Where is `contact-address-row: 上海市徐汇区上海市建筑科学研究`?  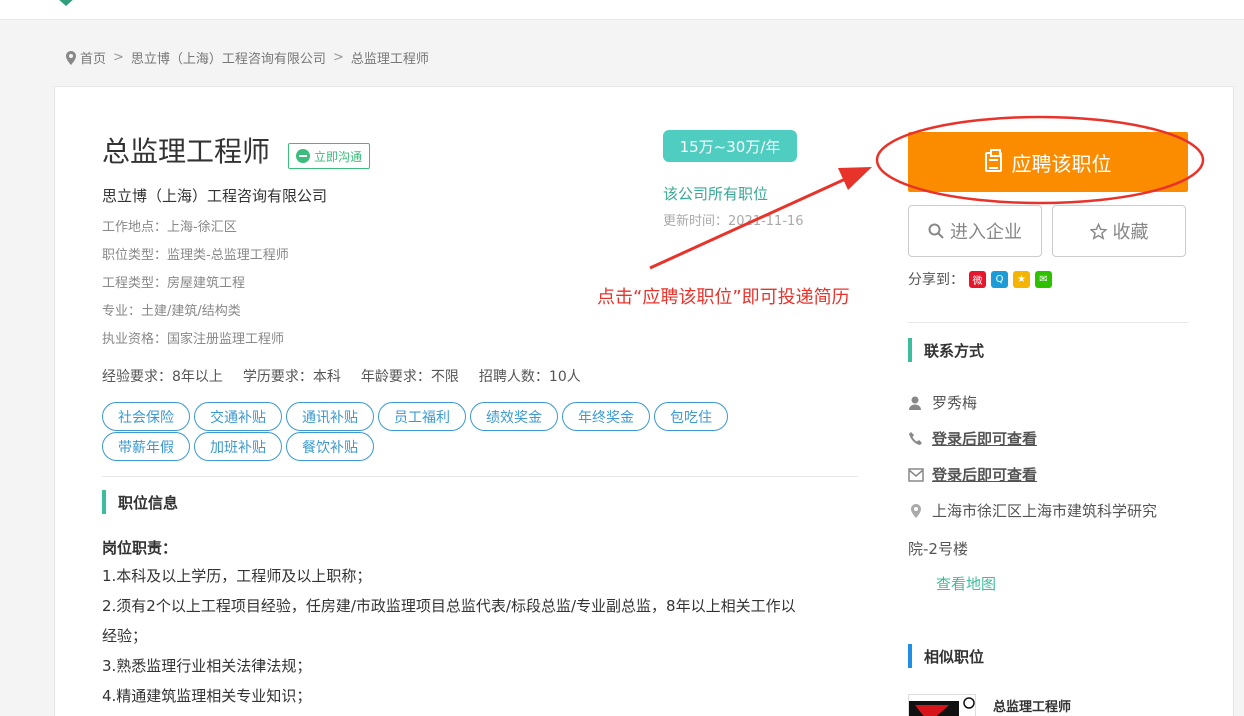
contact-address-row: 上海市徐汇区上海市建筑科学研究 is located at coordinates (1032, 510).